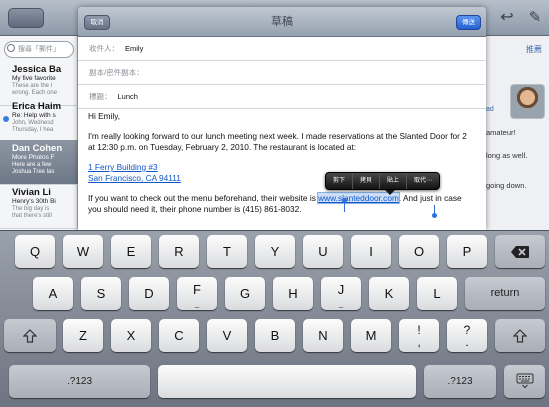  What do you see at coordinates (11, 48) in the screenshot?
I see `search-icon` at bounding box center [11, 48].